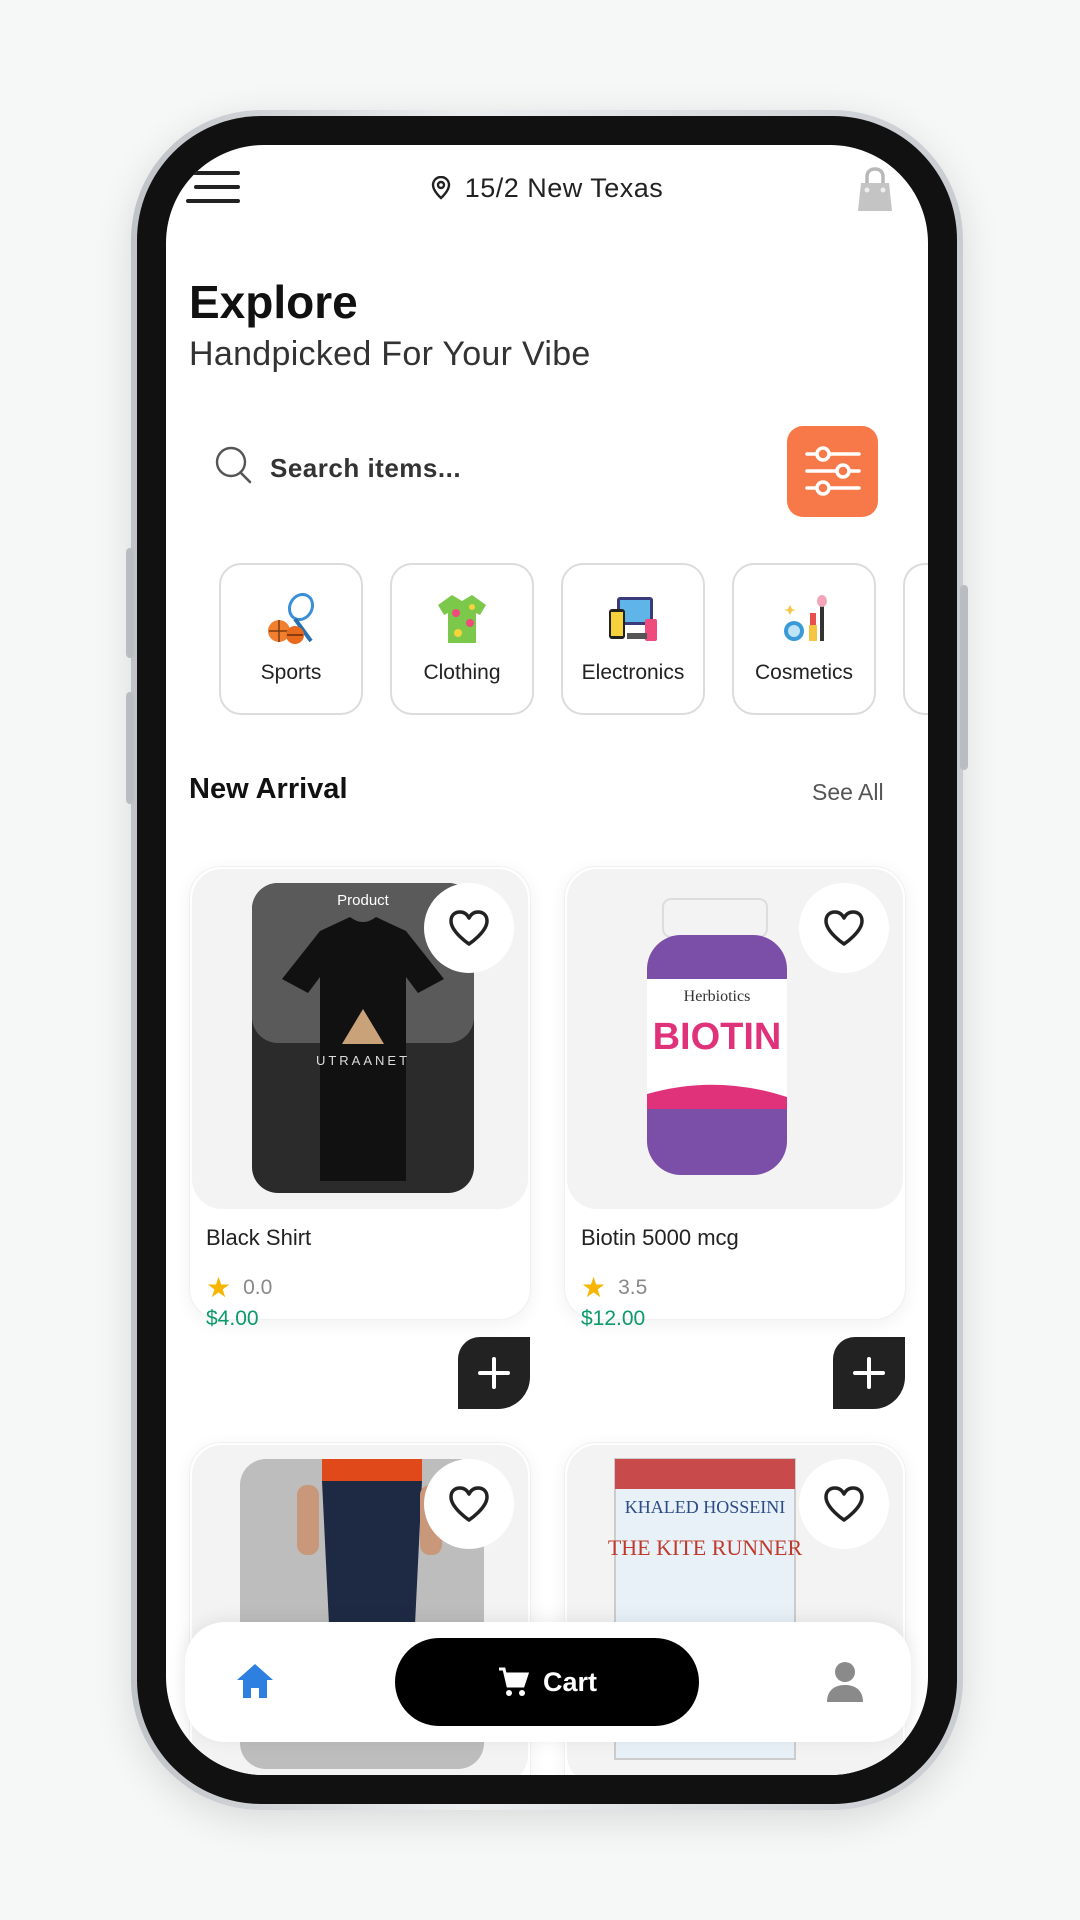 The width and height of the screenshot is (1080, 1920). Describe the element at coordinates (239, 1287) in the screenshot. I see `product-rating: ★ 0.0` at that location.